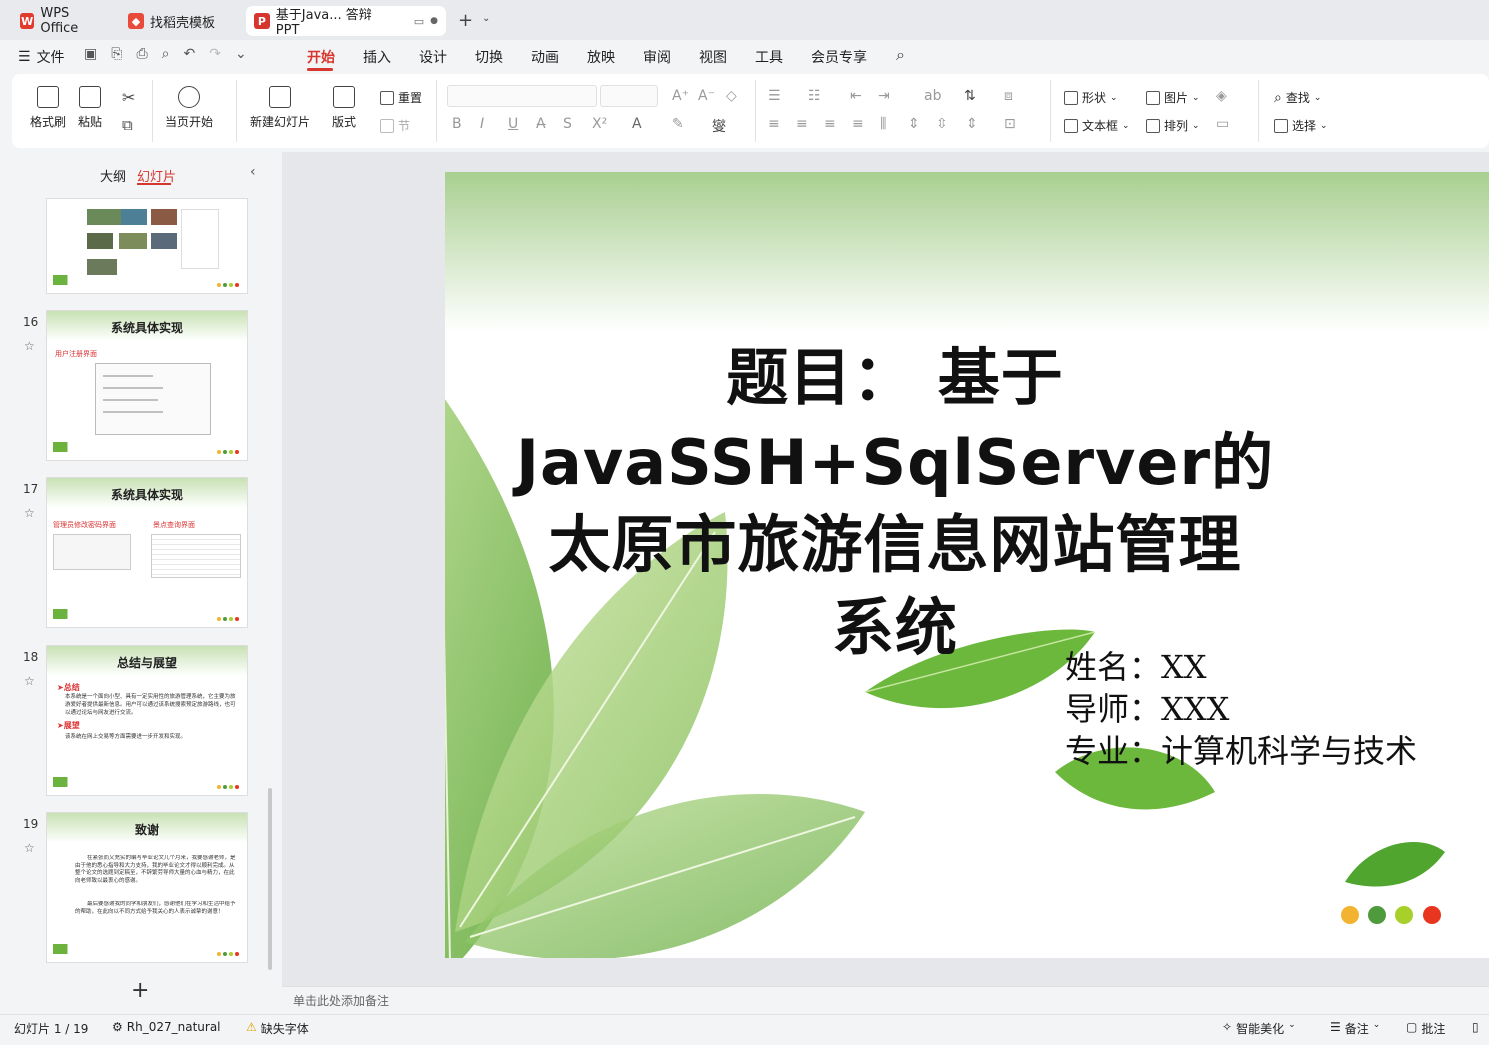 This screenshot has height=1045, width=1489. Describe the element at coordinates (814, 96) in the screenshot. I see `numbered-list-icon: ☷` at that location.